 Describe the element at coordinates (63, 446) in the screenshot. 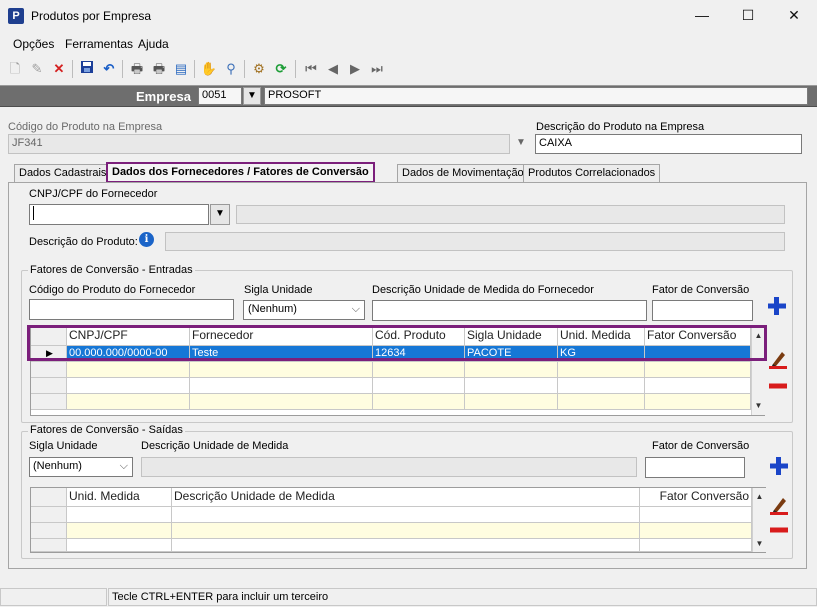

I see `sigla-unidade-saida-label: Sigla Unidade` at that location.